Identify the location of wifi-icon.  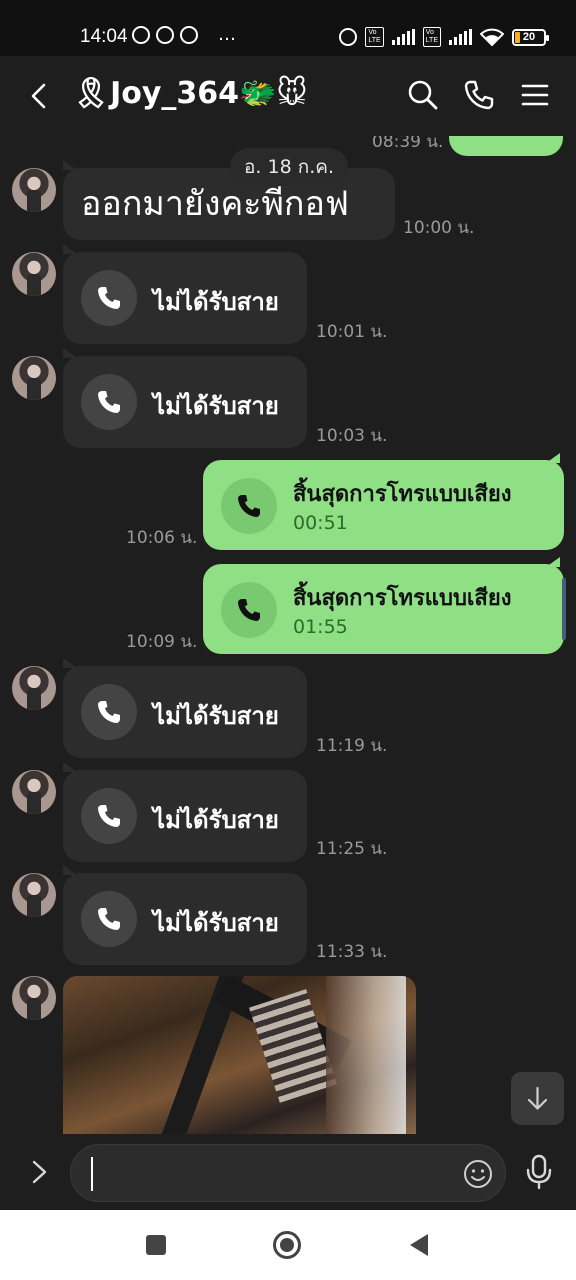
(492, 37).